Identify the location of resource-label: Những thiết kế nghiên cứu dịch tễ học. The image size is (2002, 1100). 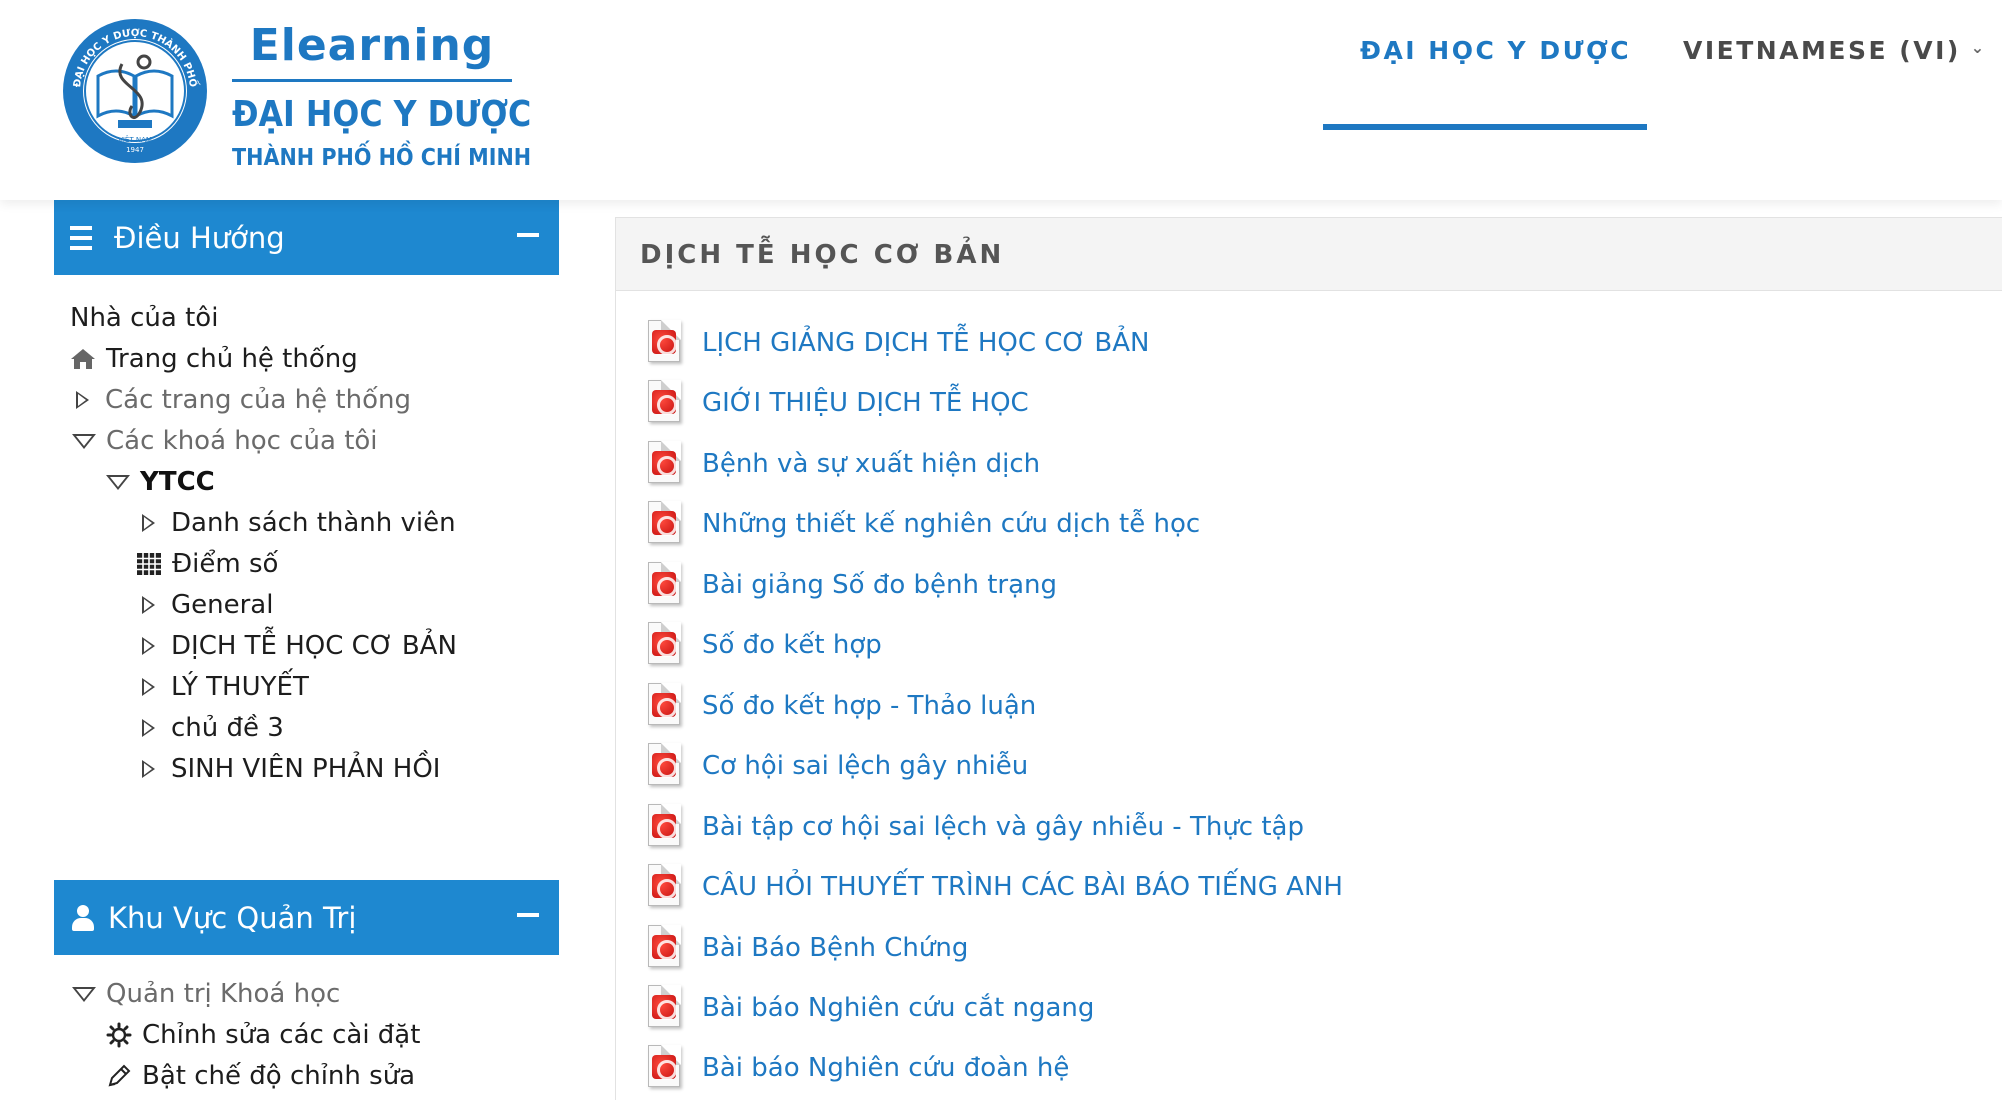
(951, 524).